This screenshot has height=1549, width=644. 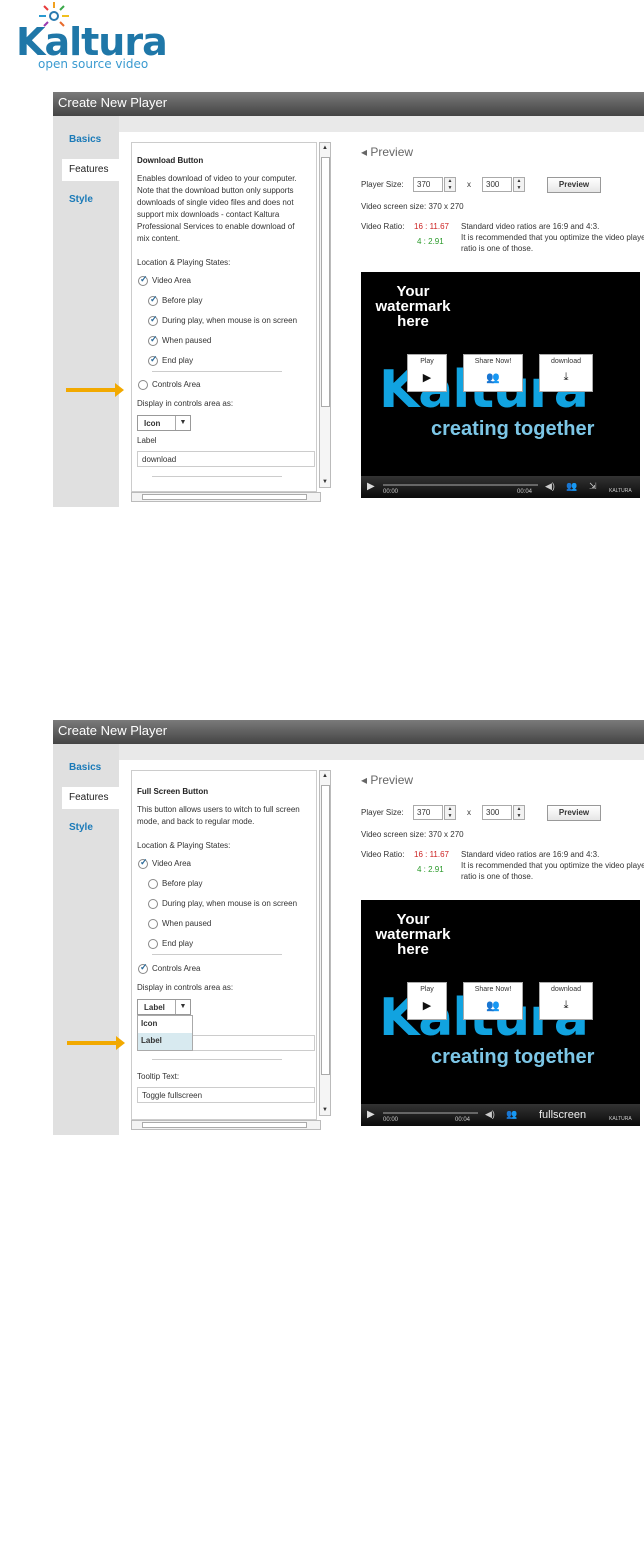 I want to click on ratio-value-16: 16 : 11.67, so click(x=431, y=854).